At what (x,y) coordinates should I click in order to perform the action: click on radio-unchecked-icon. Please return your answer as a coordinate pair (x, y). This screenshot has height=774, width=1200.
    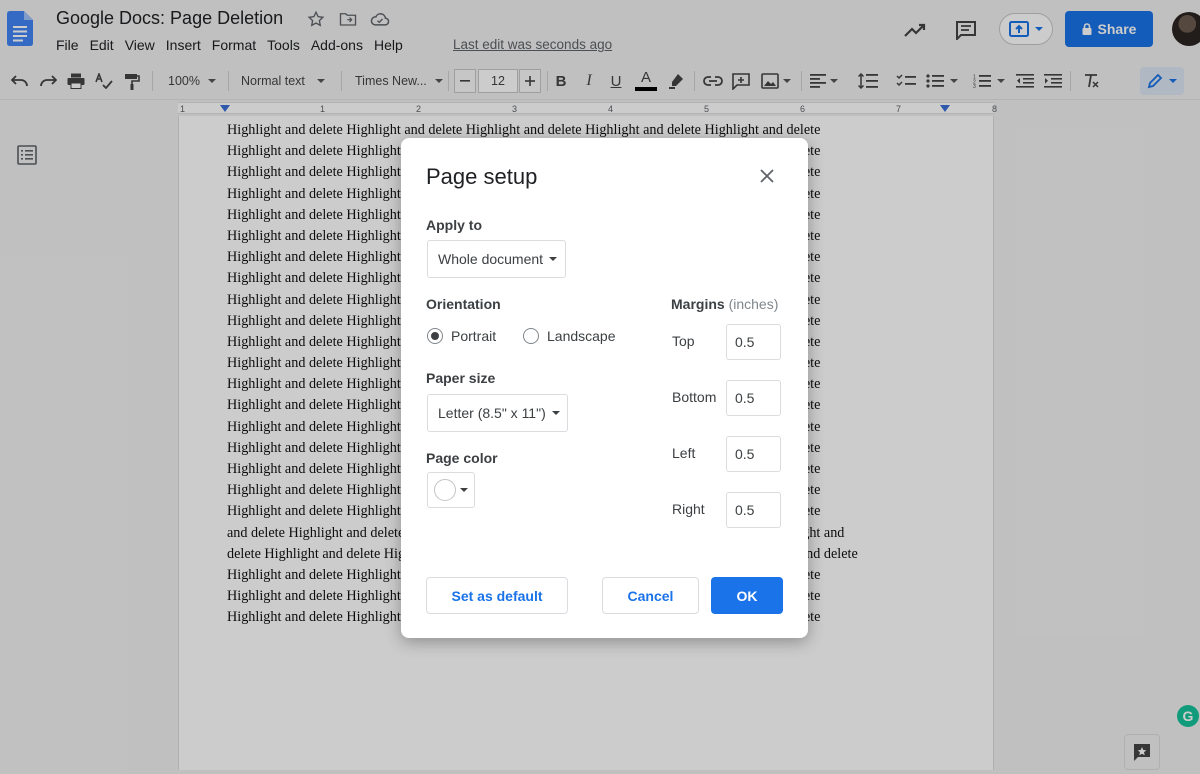
    Looking at the image, I should click on (531, 336).